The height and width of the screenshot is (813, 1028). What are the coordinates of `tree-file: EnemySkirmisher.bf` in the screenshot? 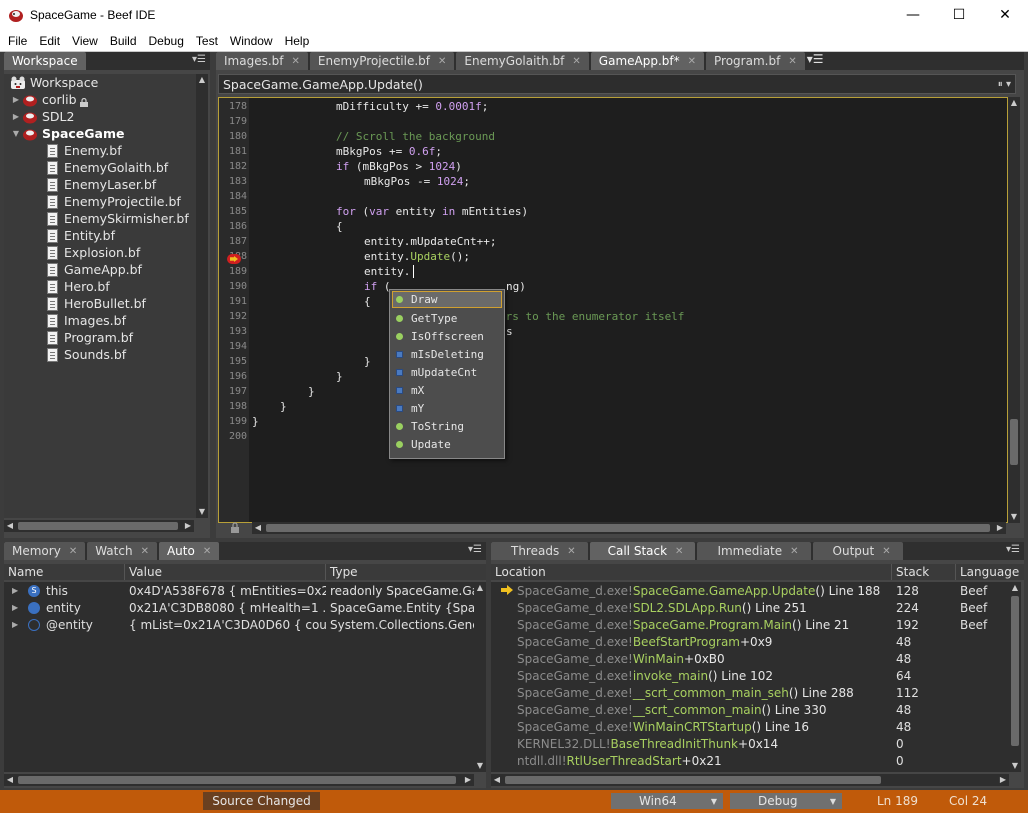 It's located at (100, 218).